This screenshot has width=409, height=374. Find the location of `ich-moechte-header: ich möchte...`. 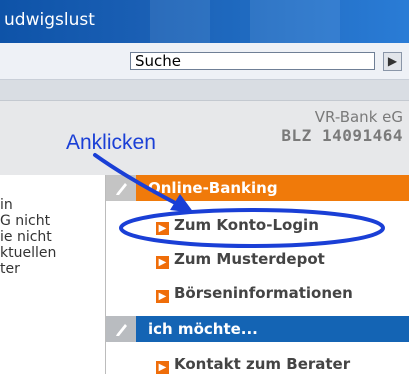

ich-moechte-header: ich möchte... is located at coordinates (257, 329).